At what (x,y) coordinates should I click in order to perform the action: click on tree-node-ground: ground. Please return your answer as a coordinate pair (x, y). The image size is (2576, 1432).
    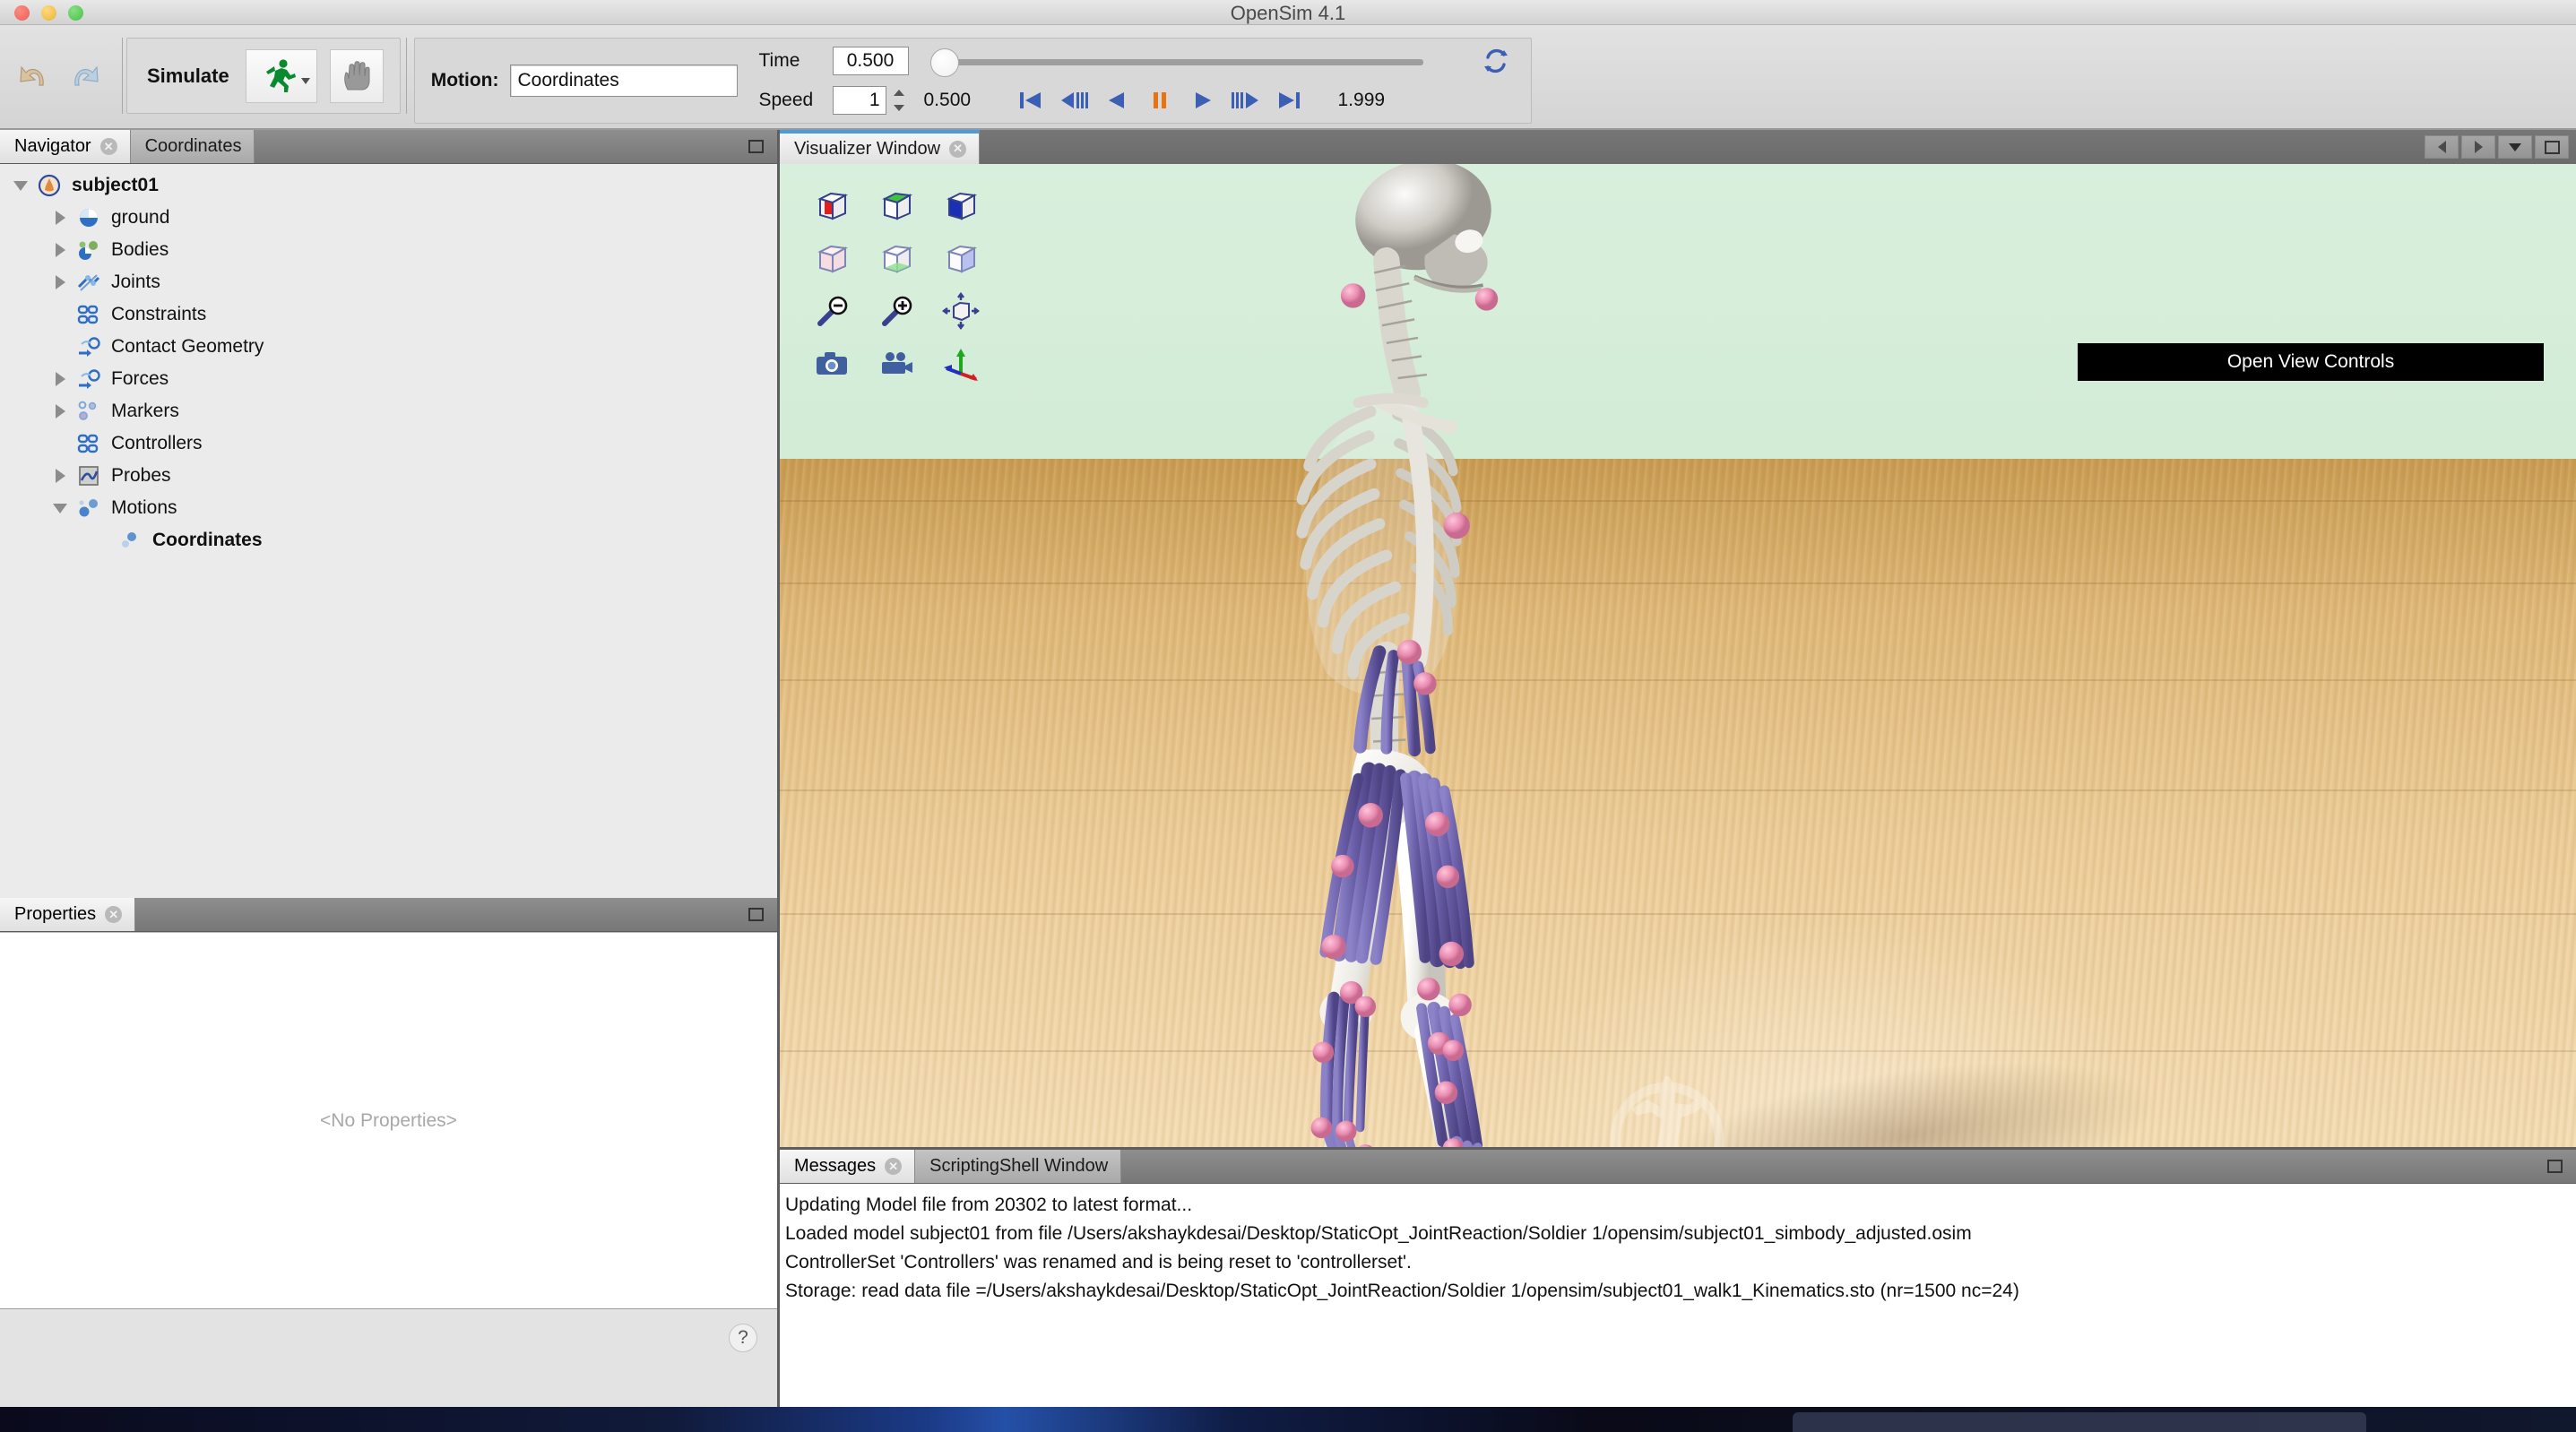
    Looking at the image, I should click on (388, 218).